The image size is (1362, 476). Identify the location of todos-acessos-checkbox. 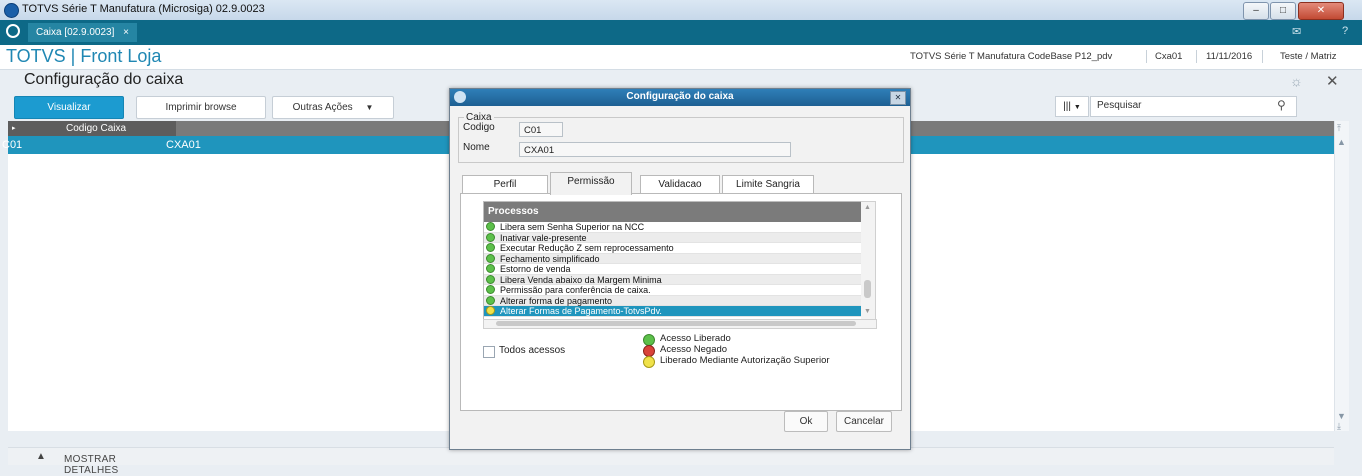
(489, 352).